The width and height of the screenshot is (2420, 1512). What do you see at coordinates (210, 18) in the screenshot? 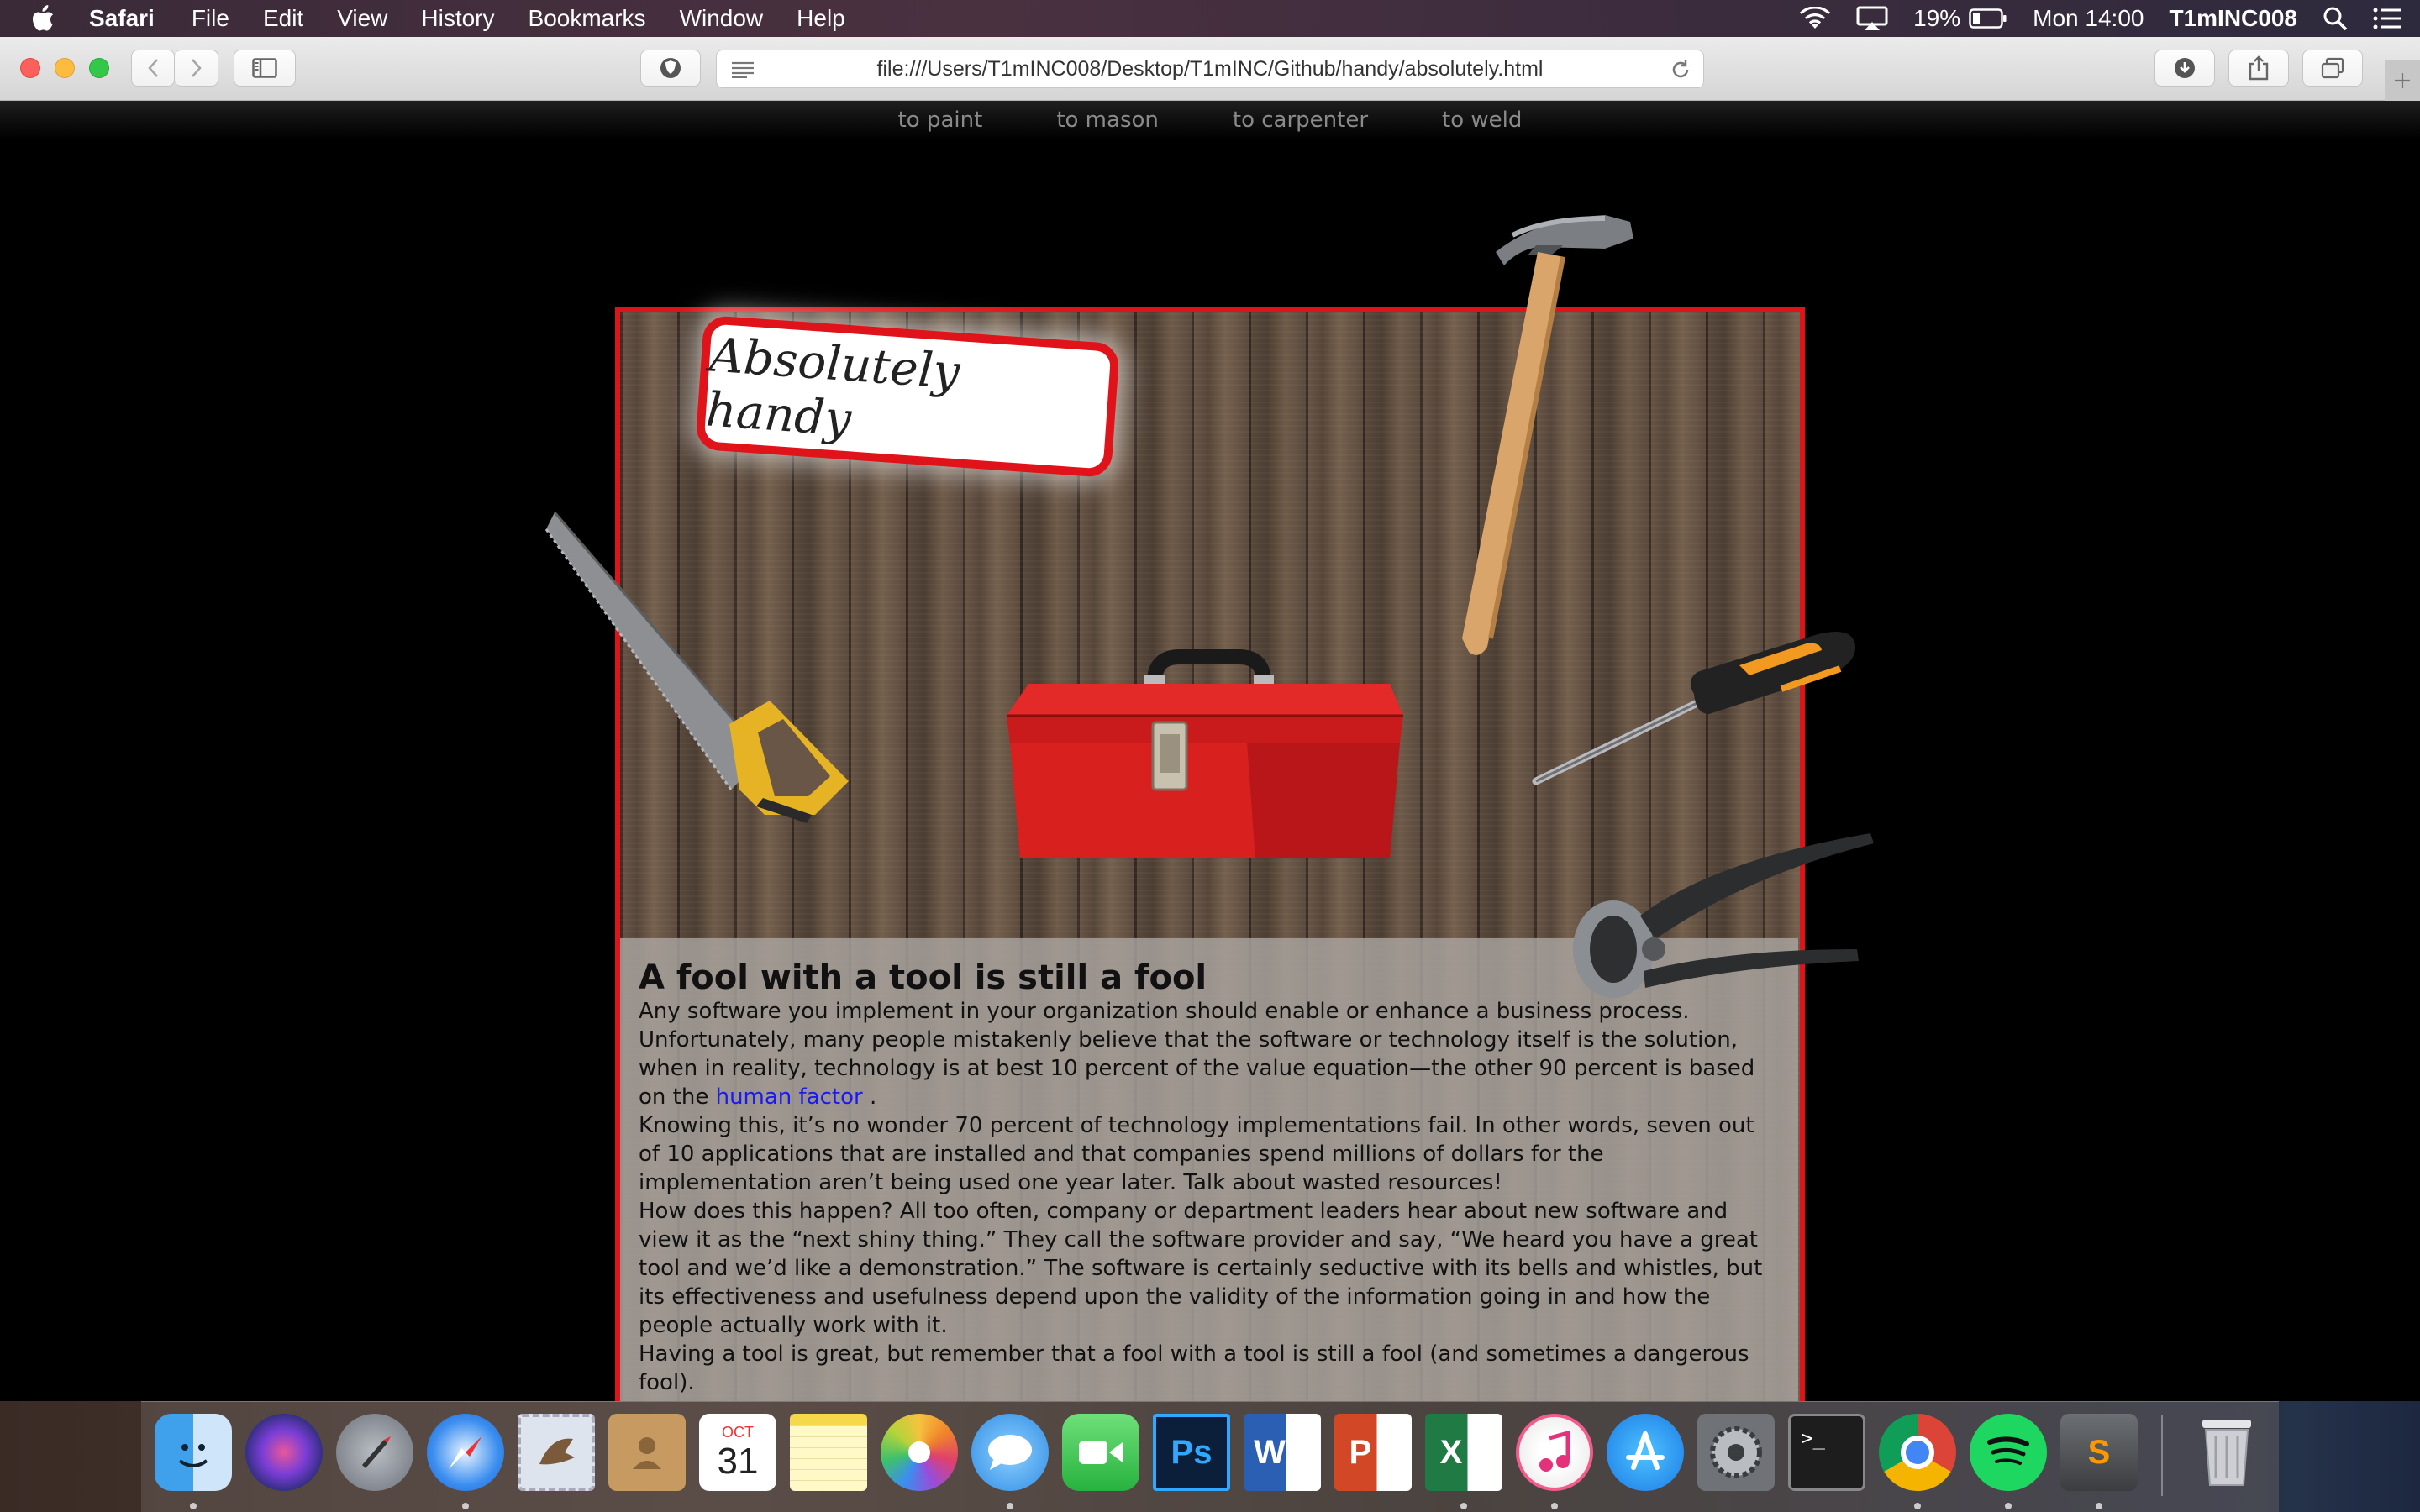
I see `menu-file: File` at bounding box center [210, 18].